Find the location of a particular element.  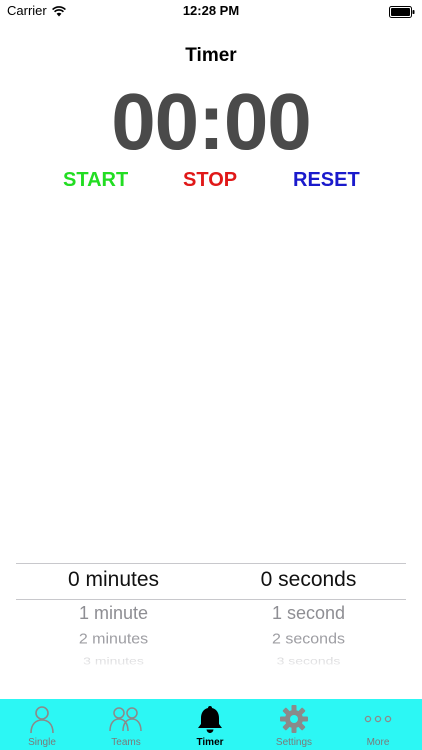

person-icon is located at coordinates (42, 720).